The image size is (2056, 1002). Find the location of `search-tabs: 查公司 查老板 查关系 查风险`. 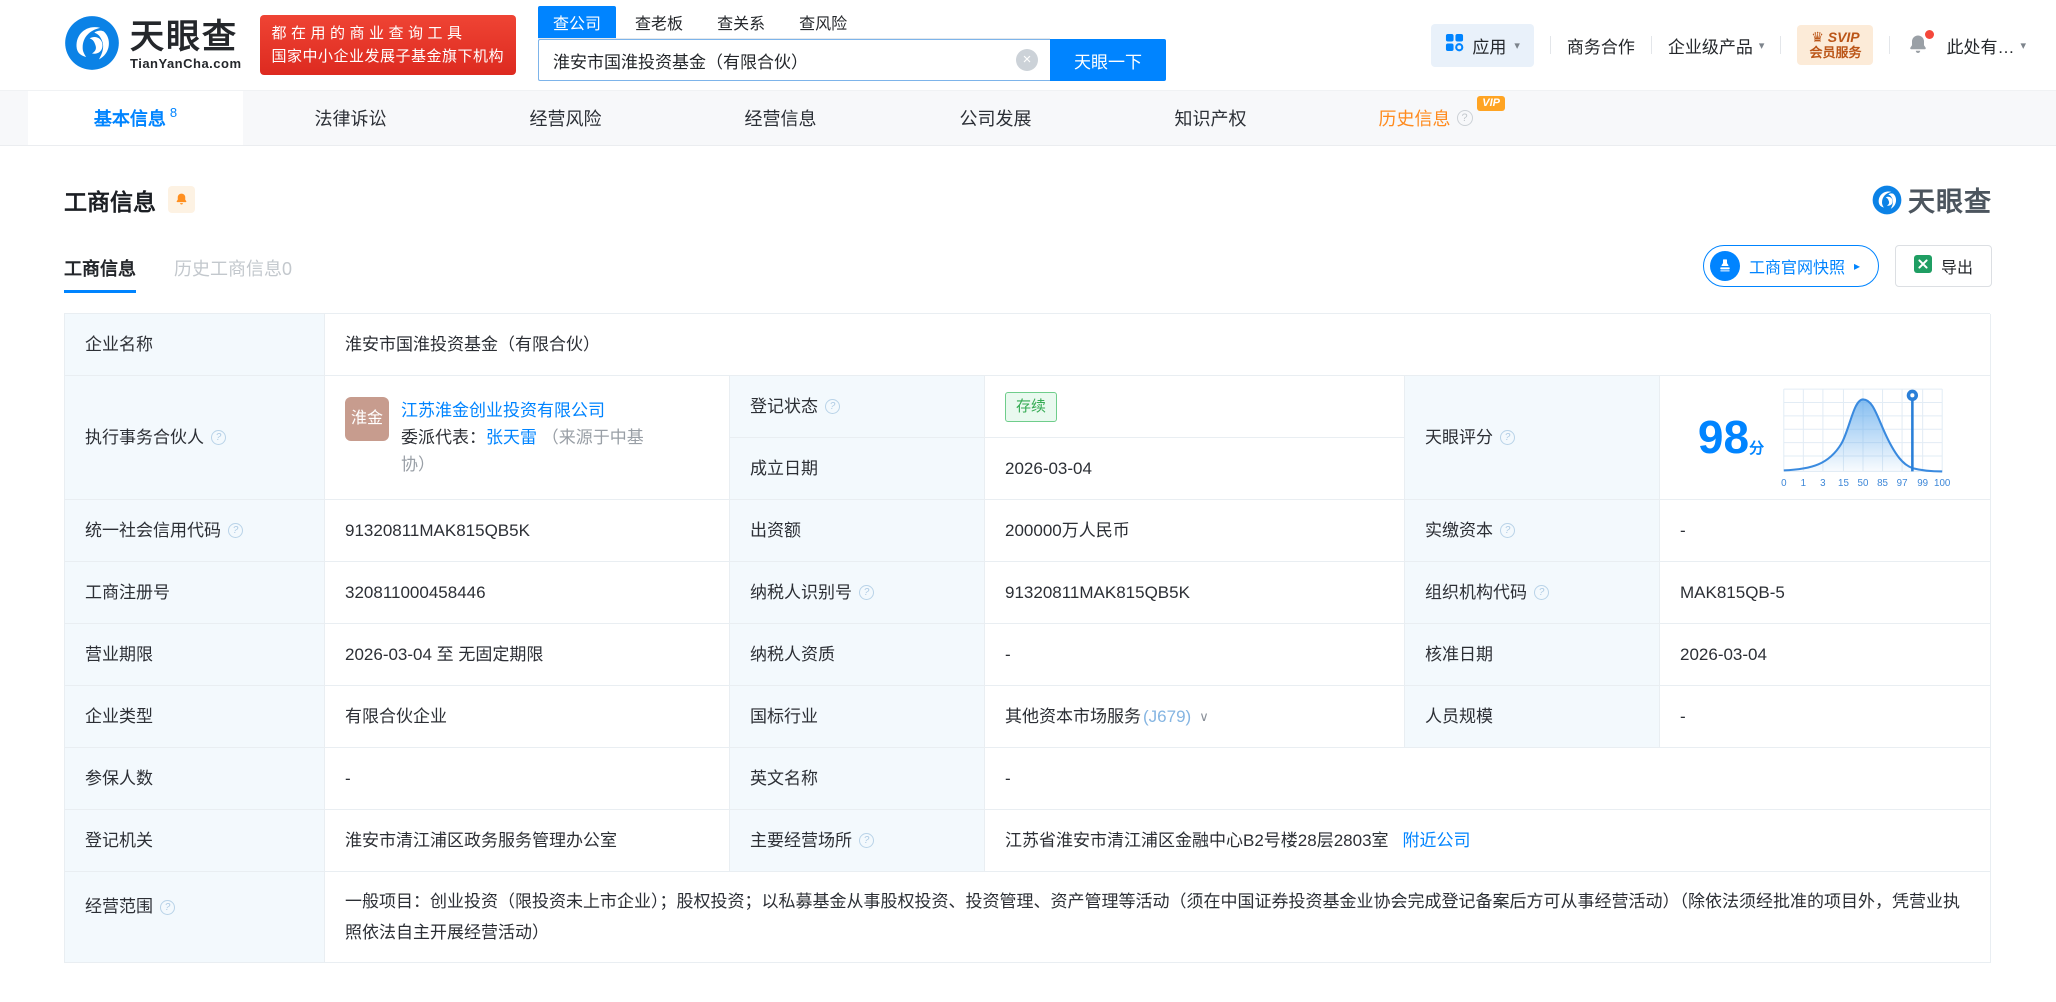

search-tabs: 查公司 查老板 查关系 查风险 is located at coordinates (794, 22).